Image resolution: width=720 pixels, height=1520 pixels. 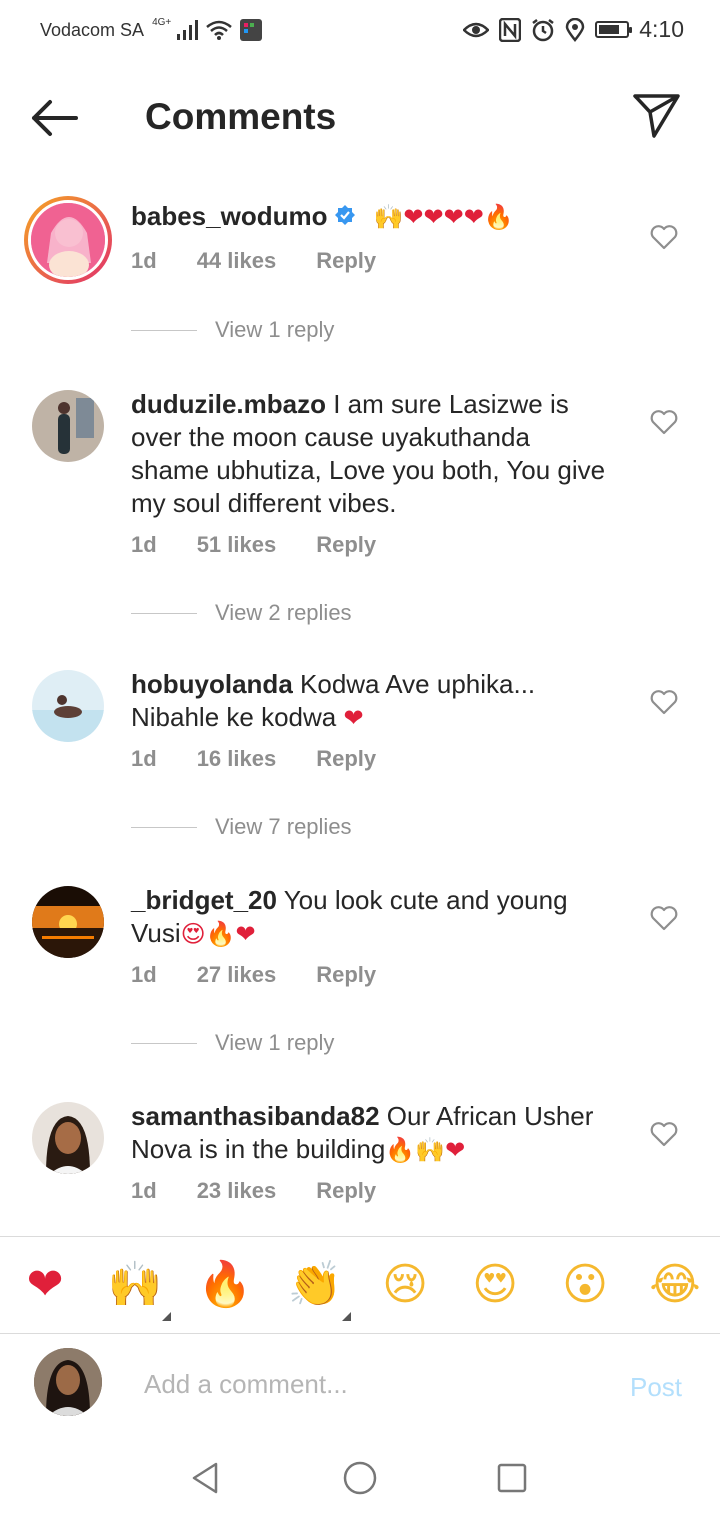 What do you see at coordinates (204, 900) in the screenshot?
I see `comment-username: _bridget_20` at bounding box center [204, 900].